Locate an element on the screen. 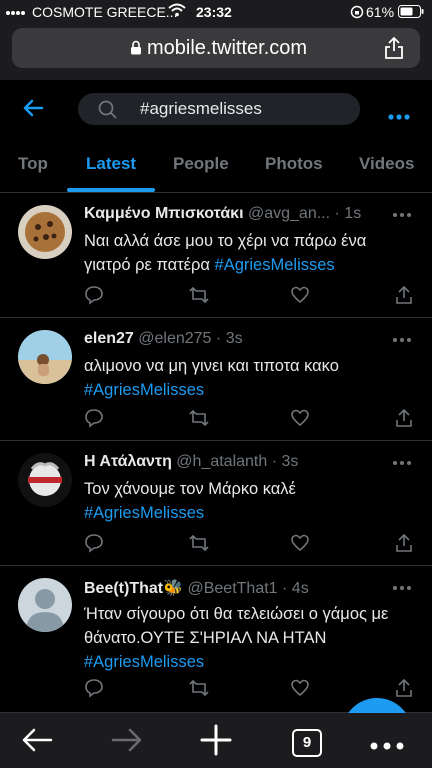 This screenshot has width=432, height=768. back-arrow-icon is located at coordinates (33, 110).